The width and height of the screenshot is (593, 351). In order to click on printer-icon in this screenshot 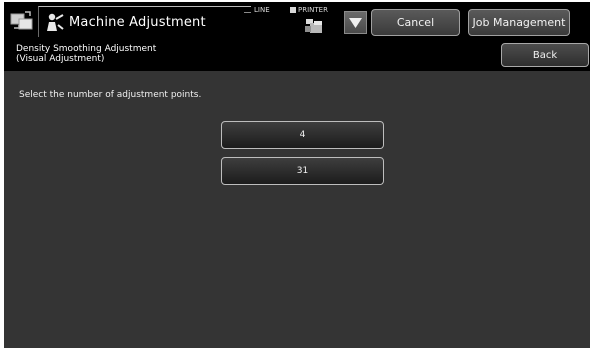, I will do `click(313, 26)`.